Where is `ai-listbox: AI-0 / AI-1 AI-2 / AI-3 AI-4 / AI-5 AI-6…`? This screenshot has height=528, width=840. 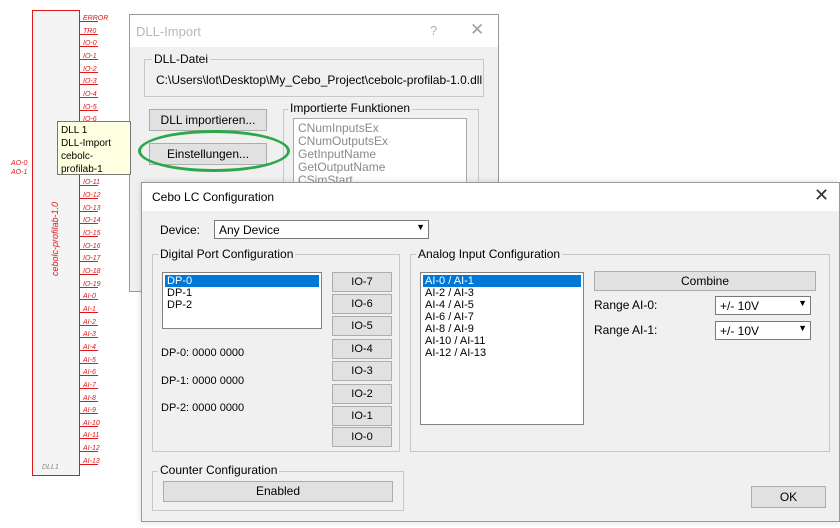 ai-listbox: AI-0 / AI-1 AI-2 / AI-3 AI-4 / AI-5 AI-6… is located at coordinates (502, 348).